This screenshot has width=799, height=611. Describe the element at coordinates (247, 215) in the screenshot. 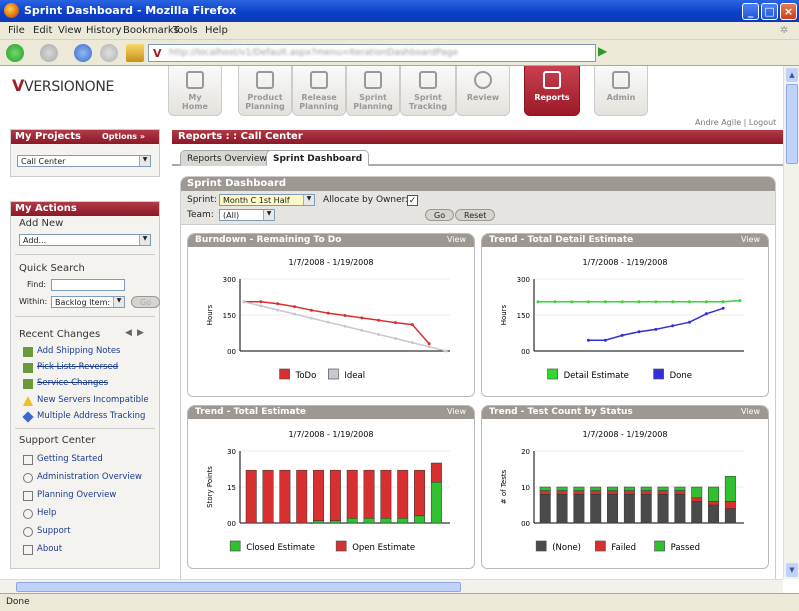

I see `team-select: (All) ▼` at that location.